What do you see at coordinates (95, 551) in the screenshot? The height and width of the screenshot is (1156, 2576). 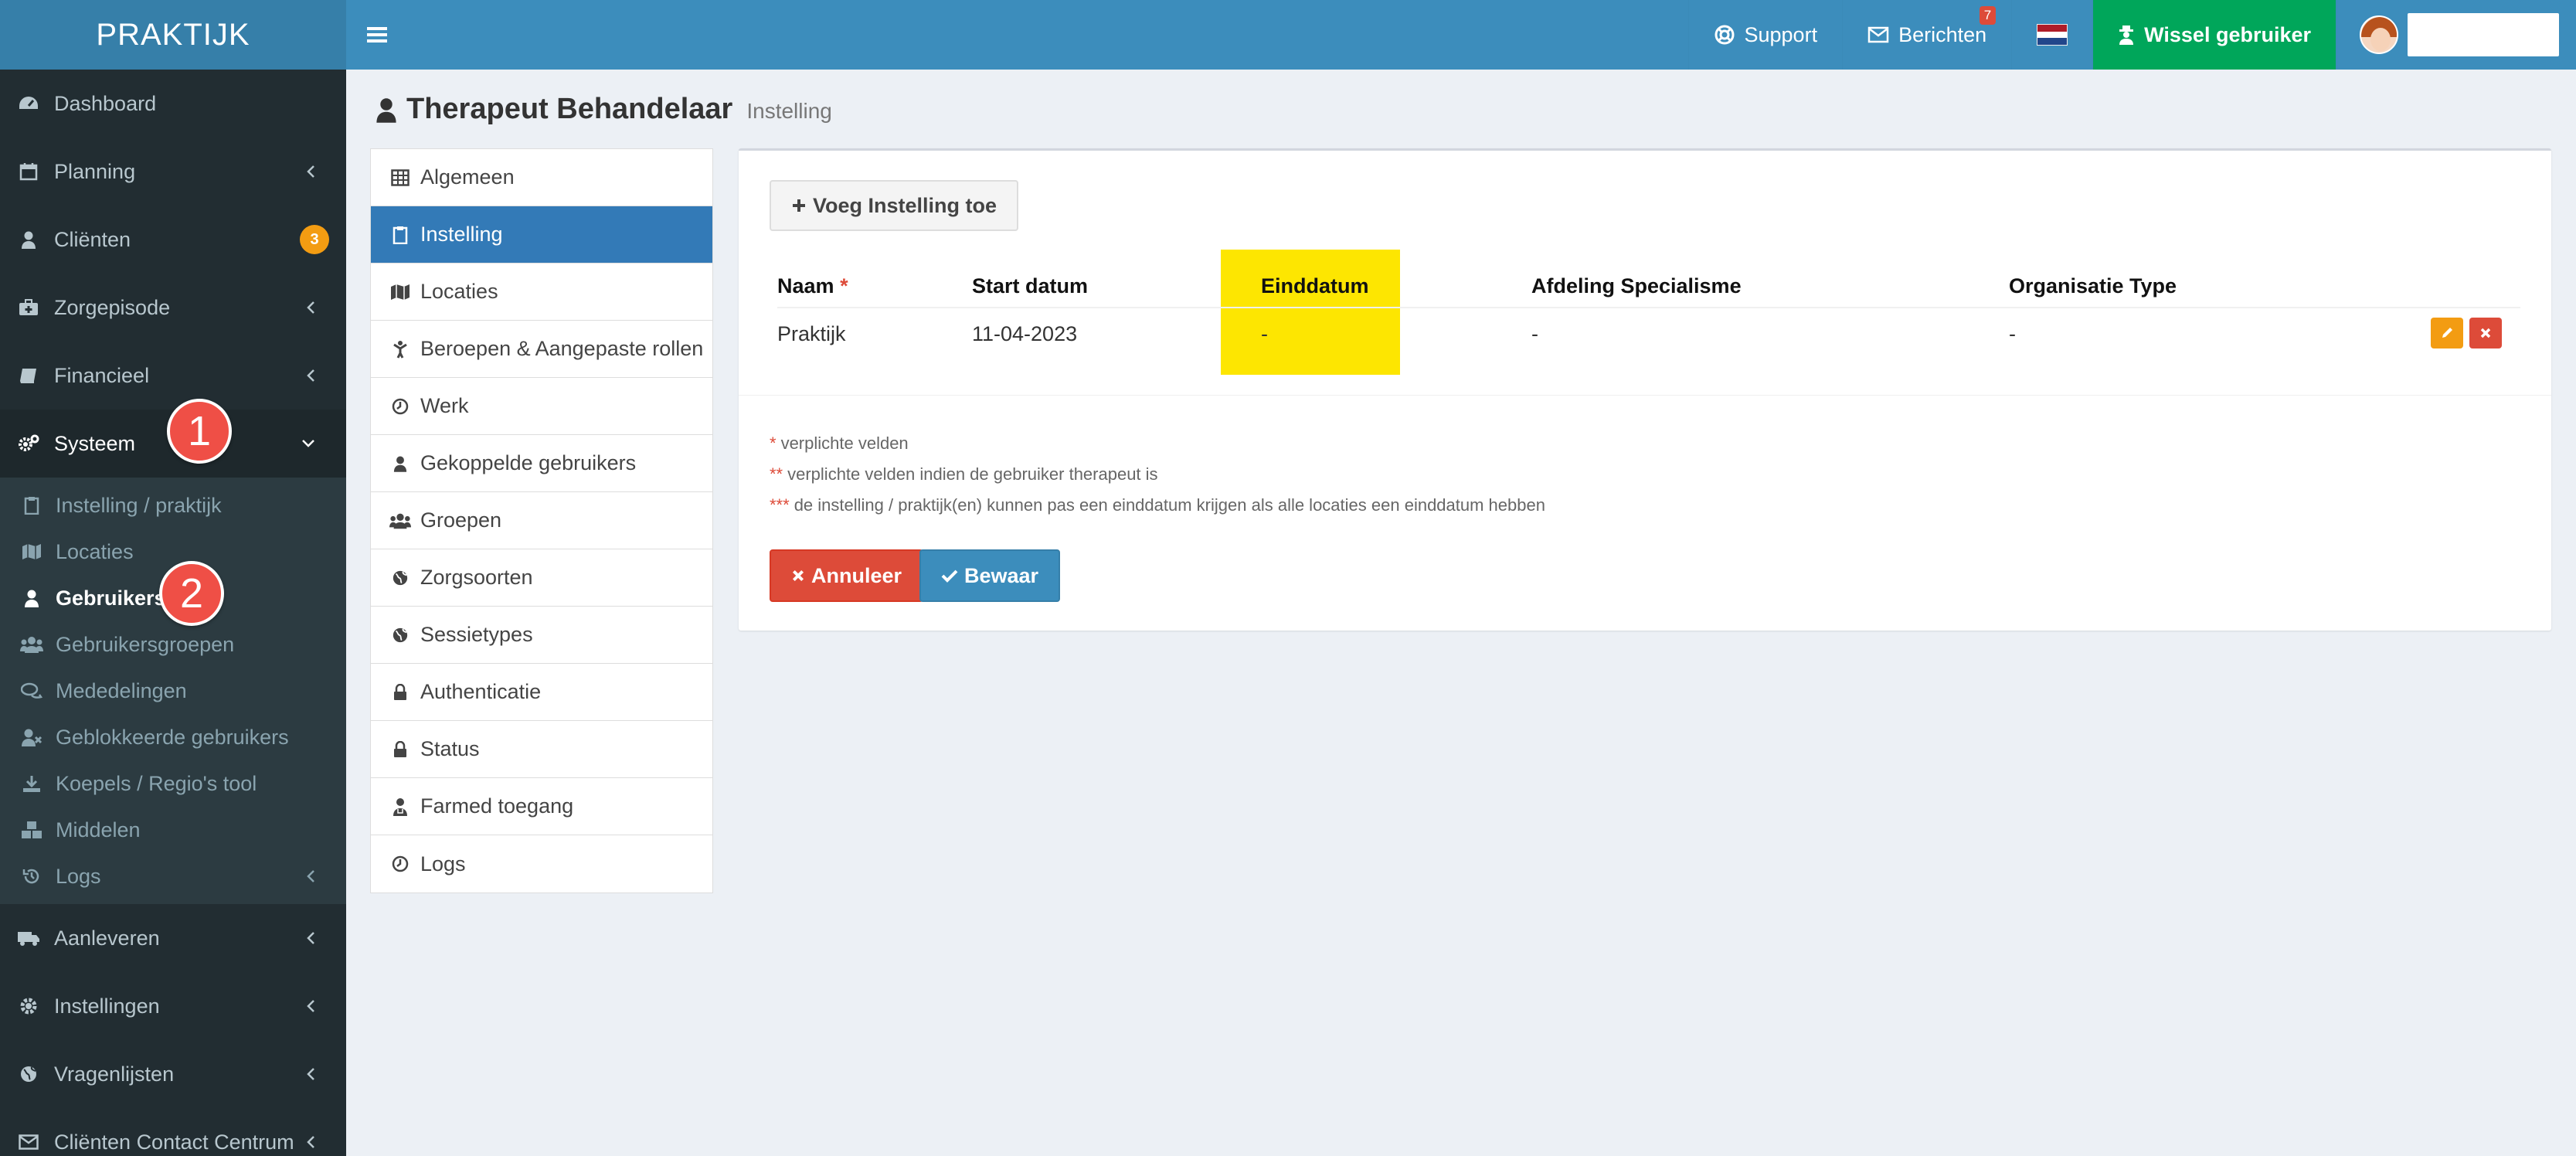 I see `submenu-item-label: Locaties` at bounding box center [95, 551].